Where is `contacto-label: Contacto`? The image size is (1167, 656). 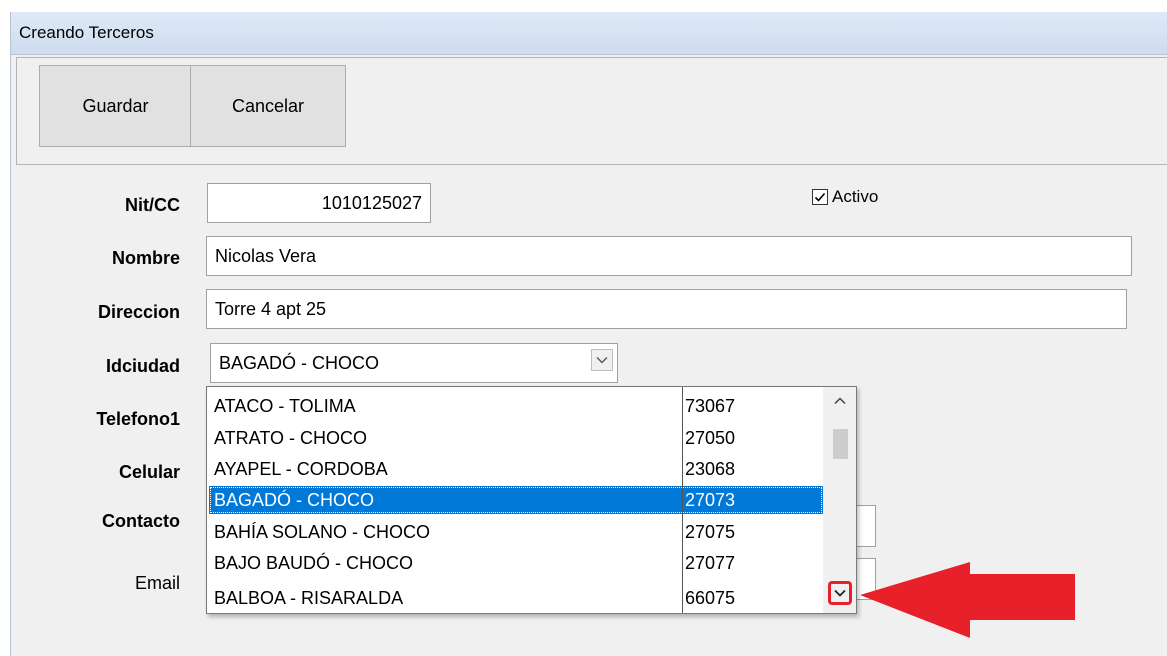 contacto-label: Contacto is located at coordinates (141, 521).